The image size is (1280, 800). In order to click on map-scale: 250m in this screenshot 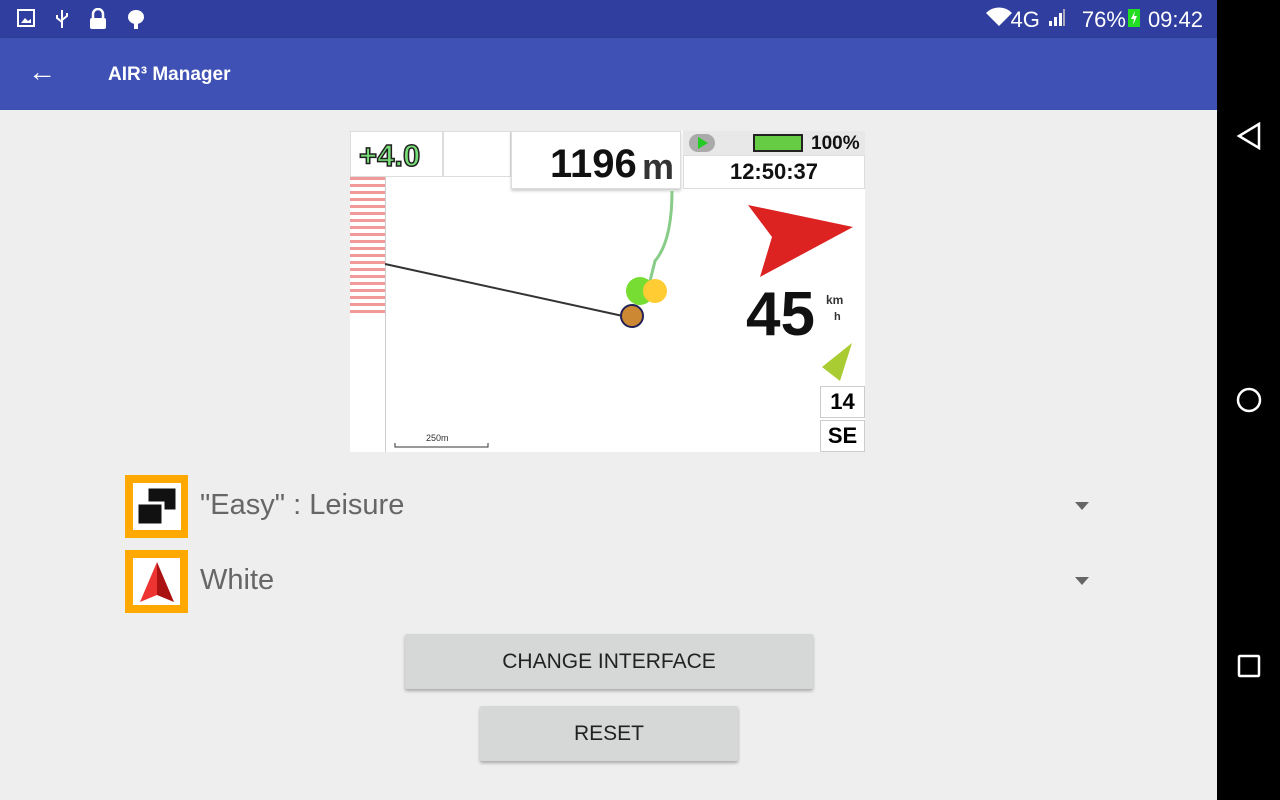, I will do `click(437, 438)`.